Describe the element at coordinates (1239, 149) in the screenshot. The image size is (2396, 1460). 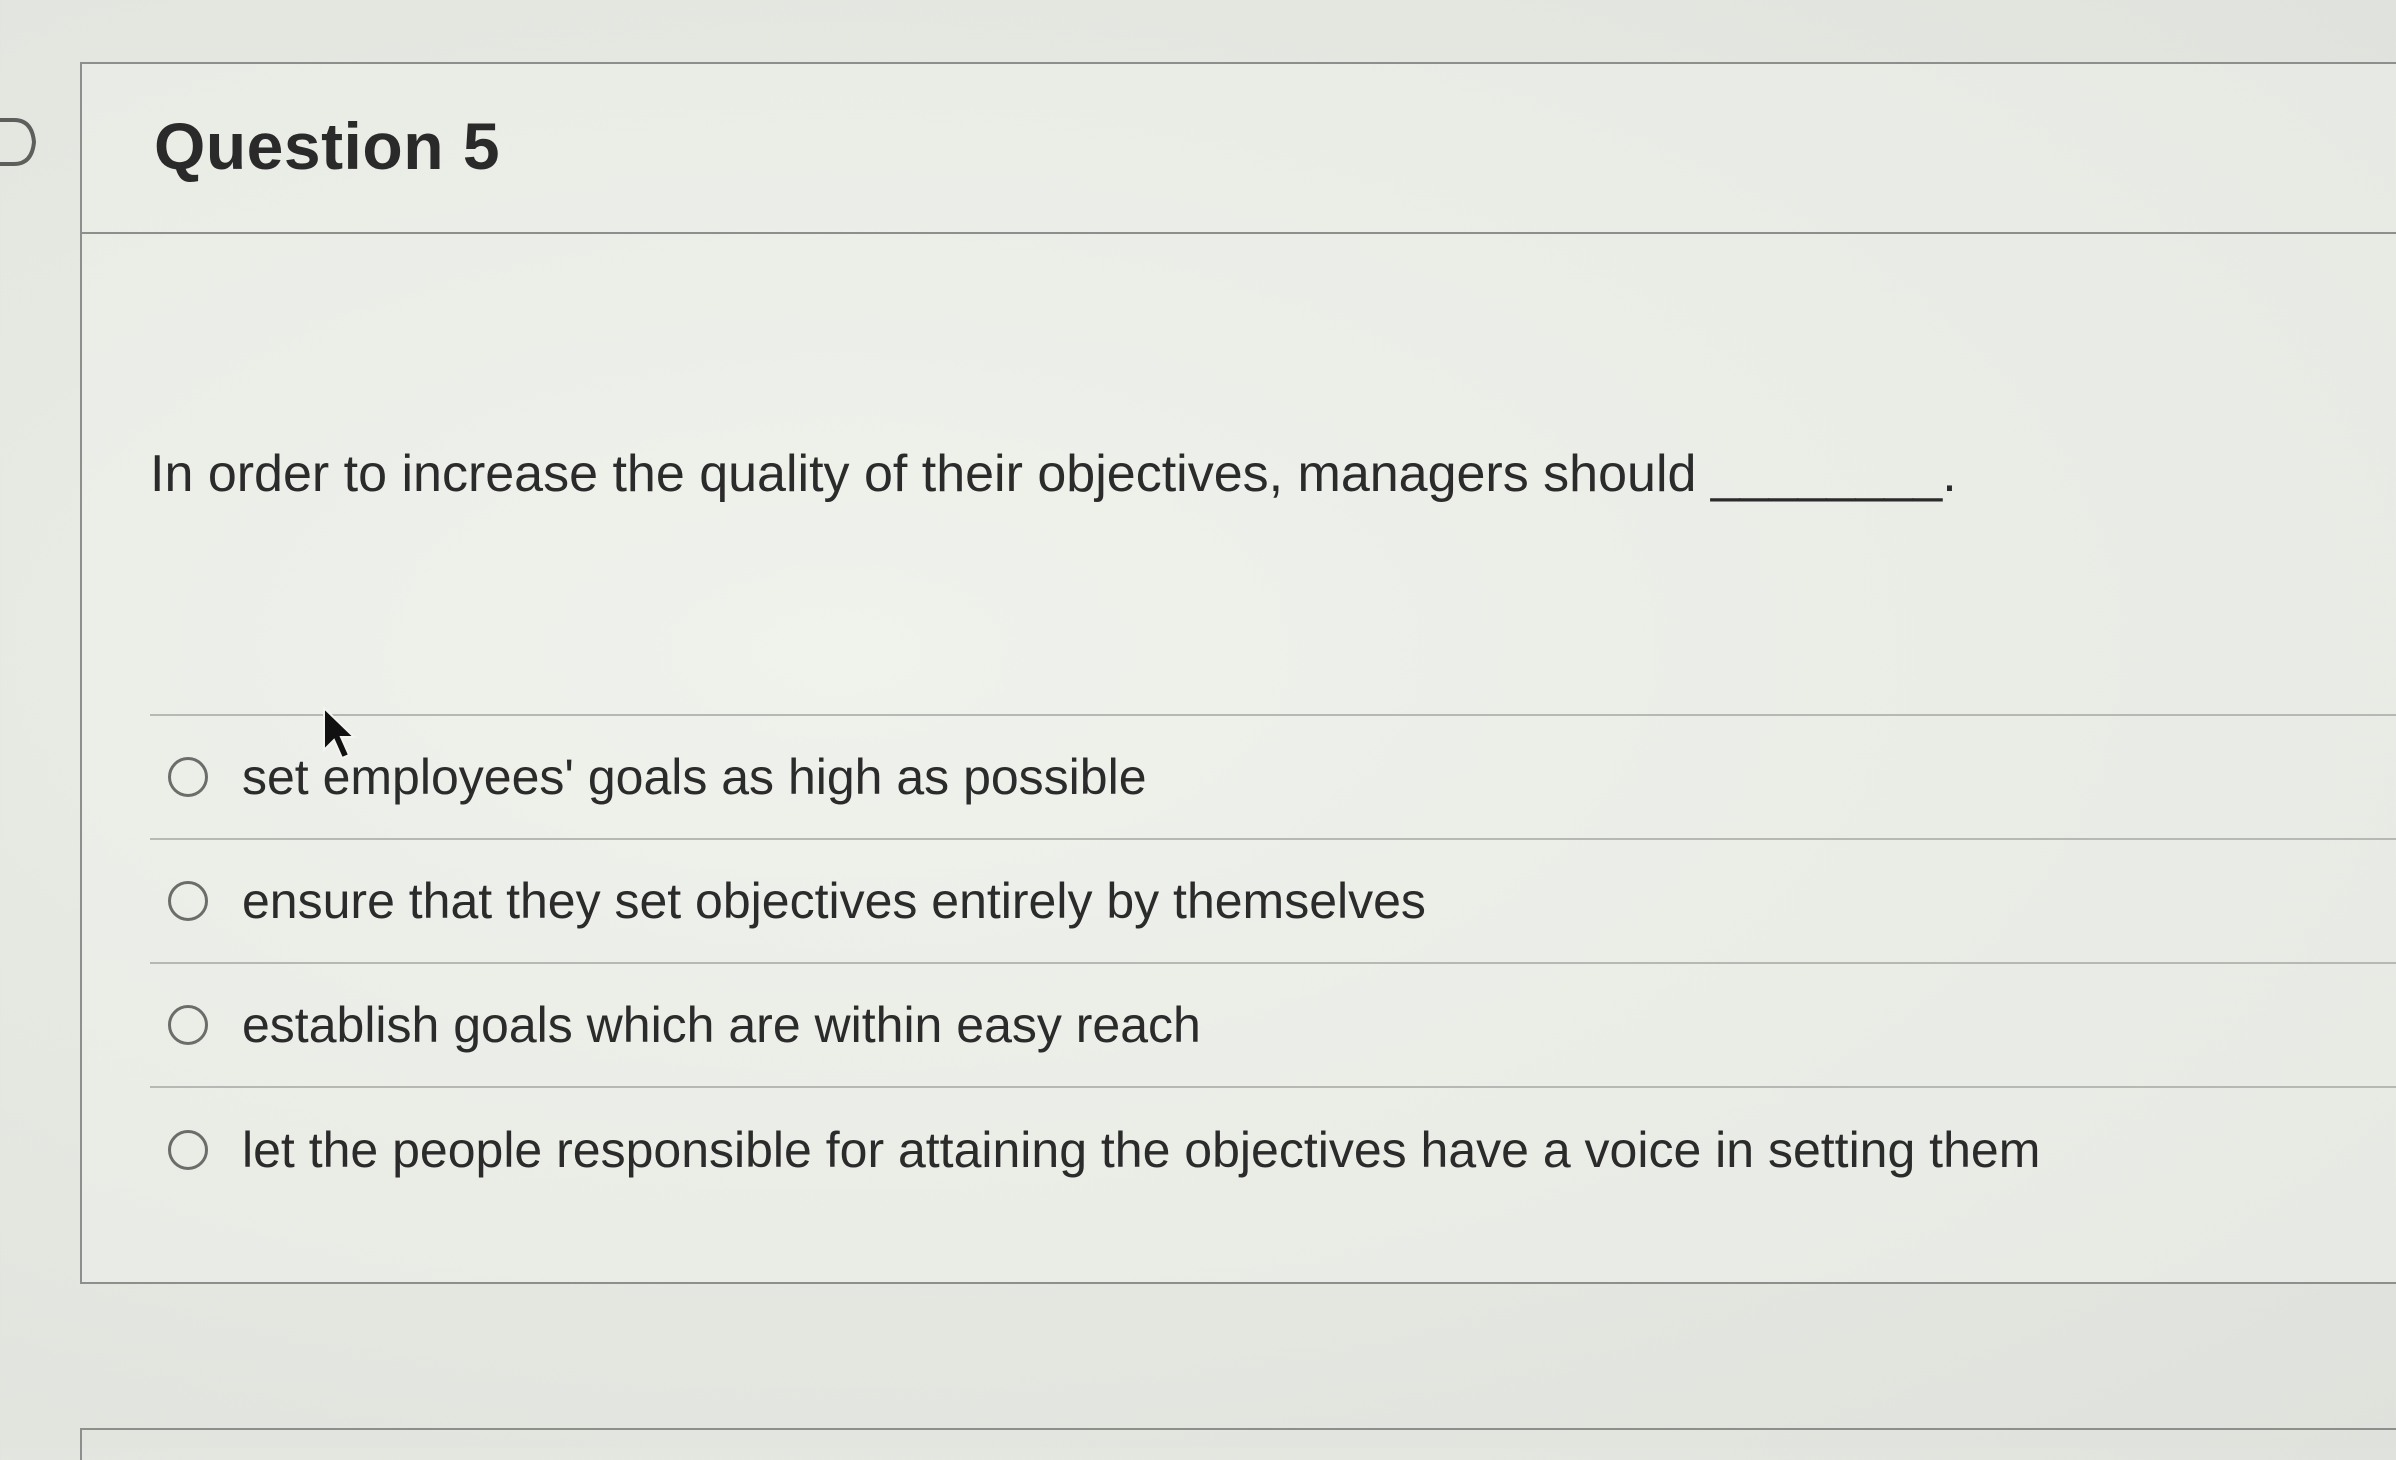
I see `question-header: Question 5` at that location.